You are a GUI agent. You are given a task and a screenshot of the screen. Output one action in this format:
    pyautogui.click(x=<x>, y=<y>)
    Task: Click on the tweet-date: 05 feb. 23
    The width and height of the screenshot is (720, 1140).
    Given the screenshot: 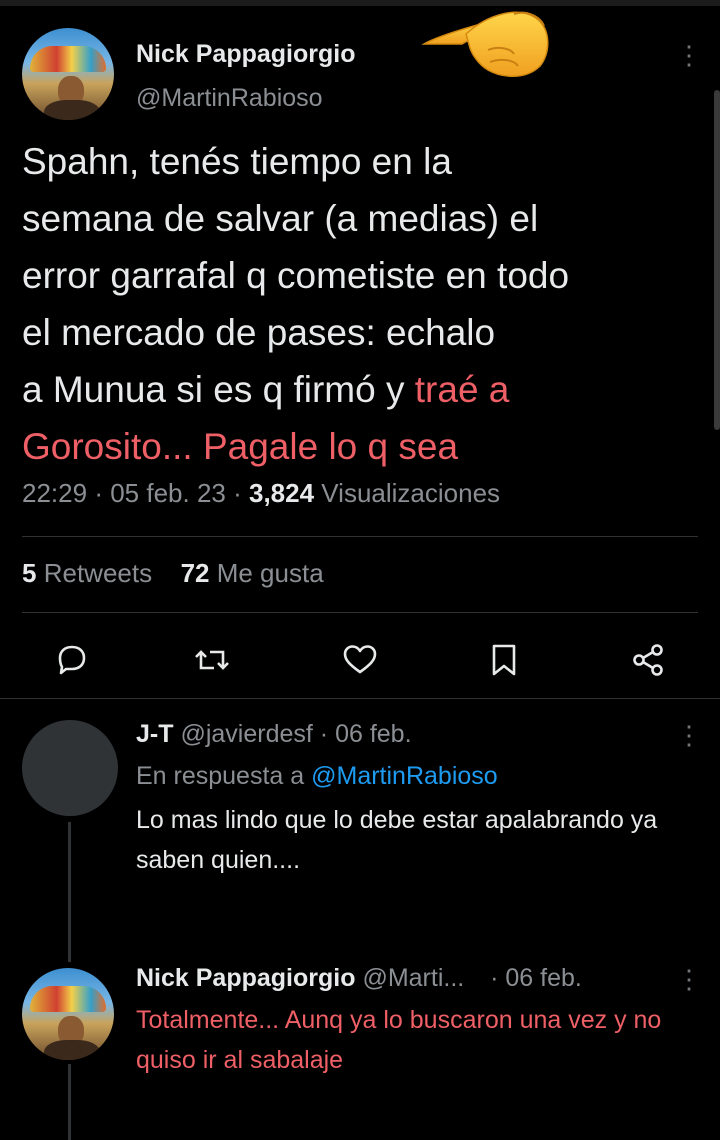 What is the action you would take?
    pyautogui.click(x=168, y=493)
    